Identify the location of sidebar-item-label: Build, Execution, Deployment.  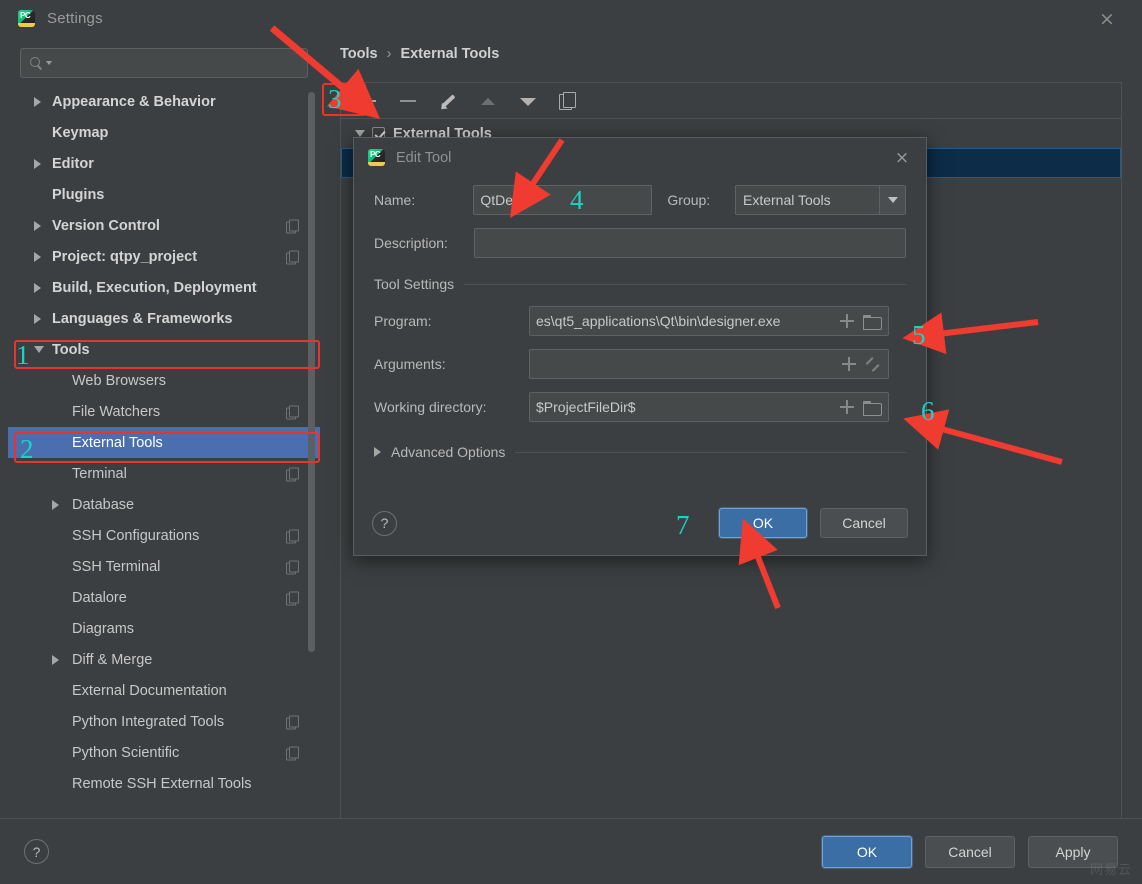
(154, 287).